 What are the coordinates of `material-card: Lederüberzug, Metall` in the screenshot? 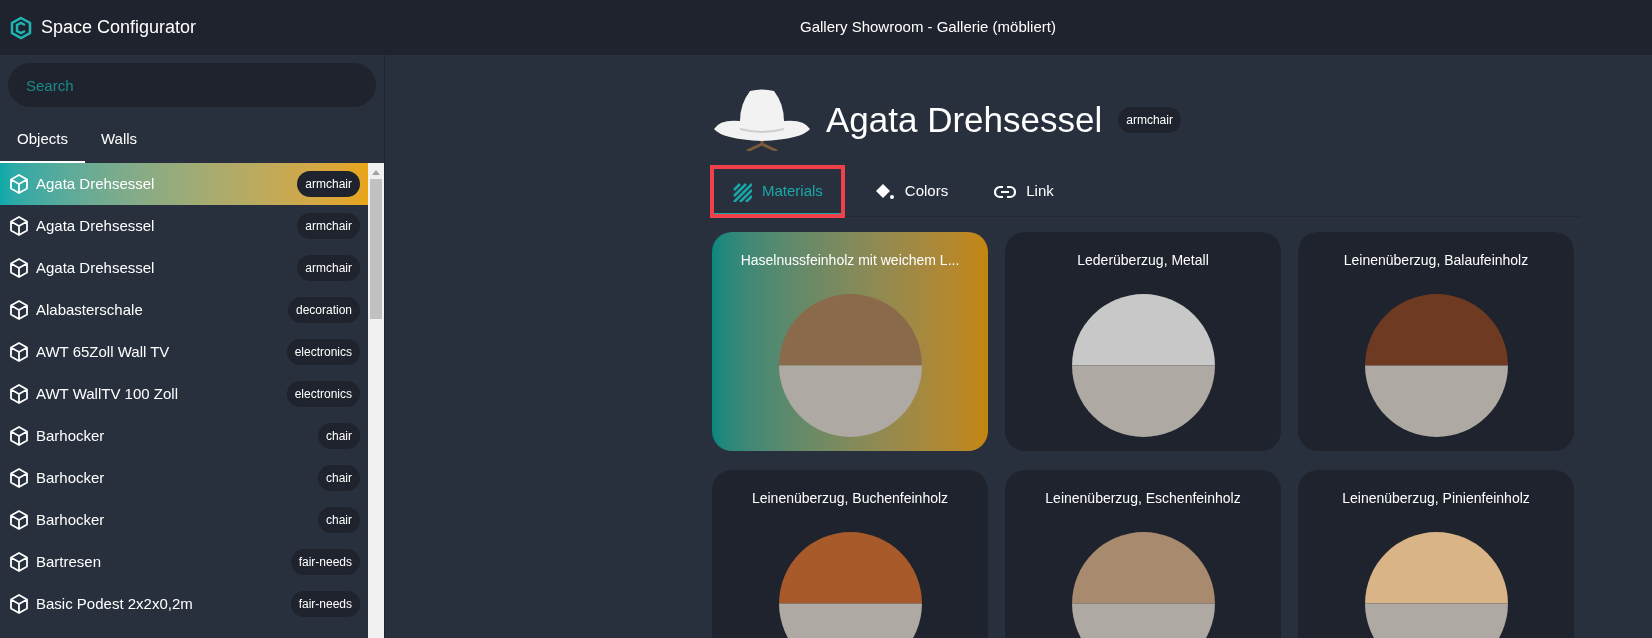 It's located at (1143, 341).